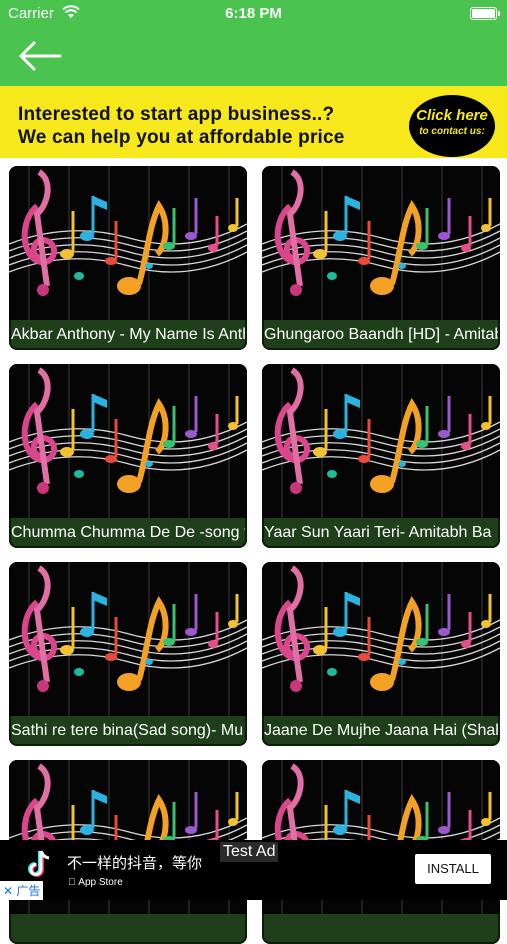 The width and height of the screenshot is (507, 944). What do you see at coordinates (28, 891) in the screenshot?
I see `ad-choices-label: 广告` at bounding box center [28, 891].